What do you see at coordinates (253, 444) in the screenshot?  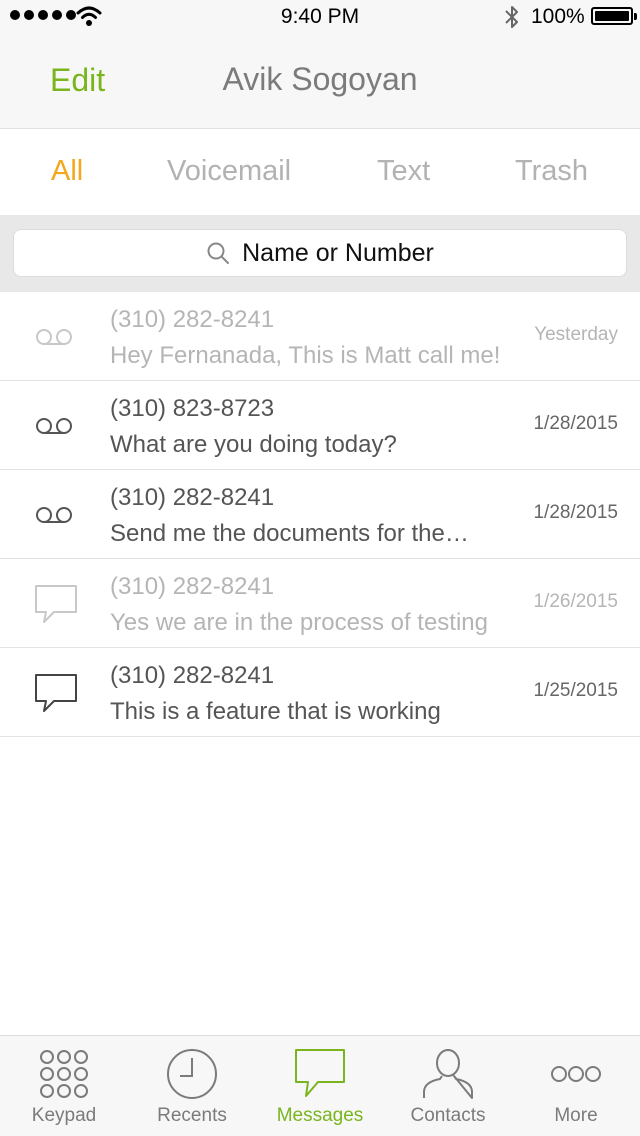 I see `message-preview: What are you doing today?` at bounding box center [253, 444].